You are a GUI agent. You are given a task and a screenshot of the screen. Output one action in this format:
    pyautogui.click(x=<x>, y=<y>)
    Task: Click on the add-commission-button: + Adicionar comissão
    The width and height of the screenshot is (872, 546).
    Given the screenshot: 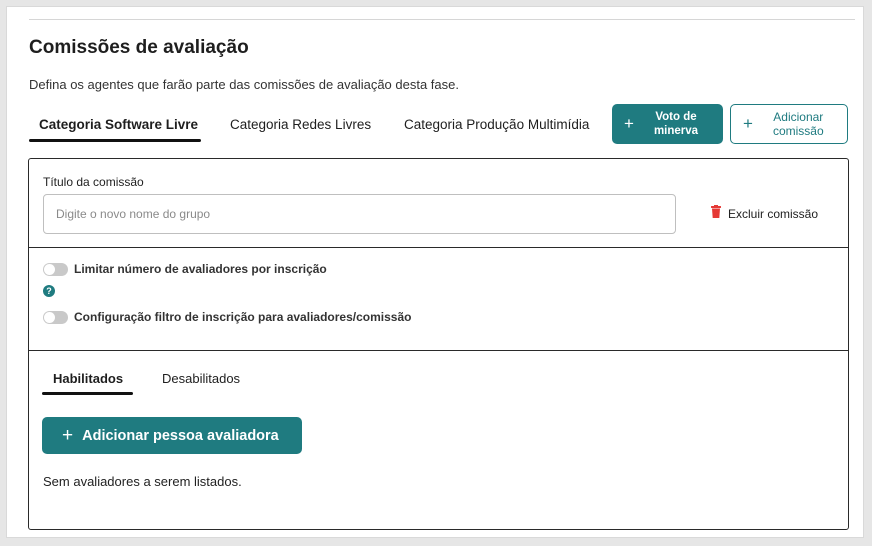 What is the action you would take?
    pyautogui.click(x=789, y=124)
    